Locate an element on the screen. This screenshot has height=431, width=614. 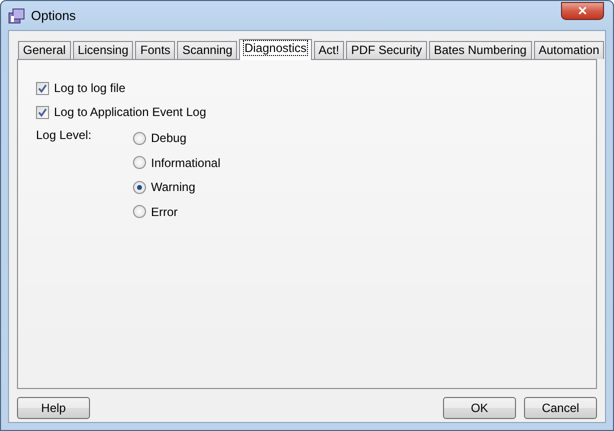
radio-label: Informational is located at coordinates (185, 163).